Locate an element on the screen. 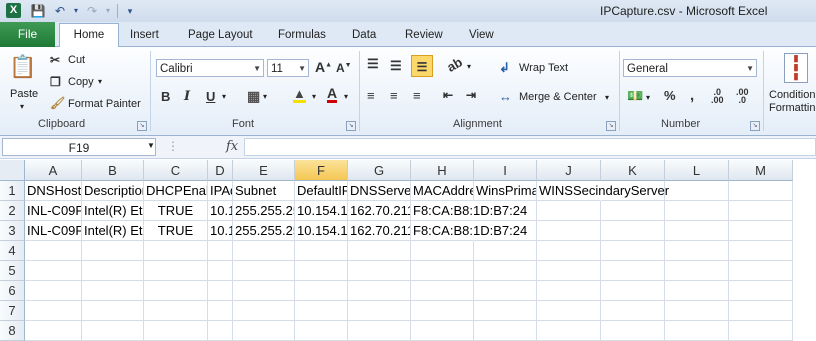 This screenshot has width=816, height=341. cell-l2 is located at coordinates (697, 211).